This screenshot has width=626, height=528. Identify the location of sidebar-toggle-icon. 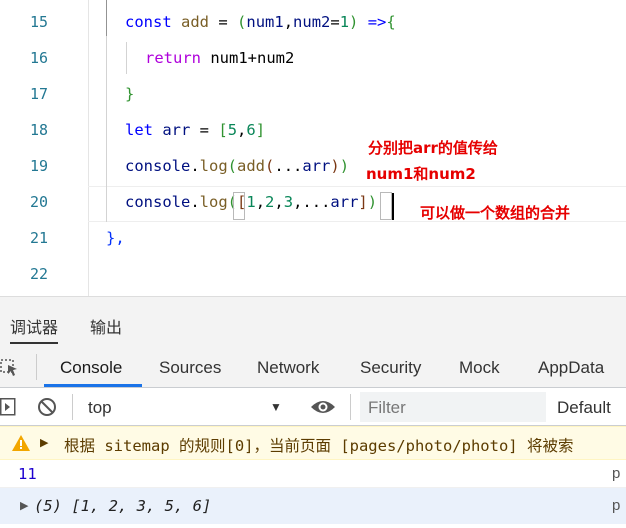
(8, 409).